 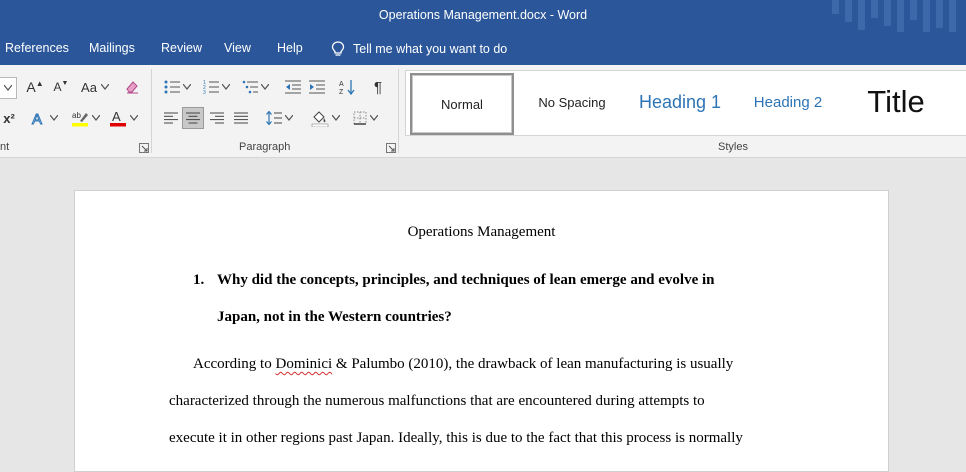 I want to click on shrink-font-label: A, so click(x=57, y=87).